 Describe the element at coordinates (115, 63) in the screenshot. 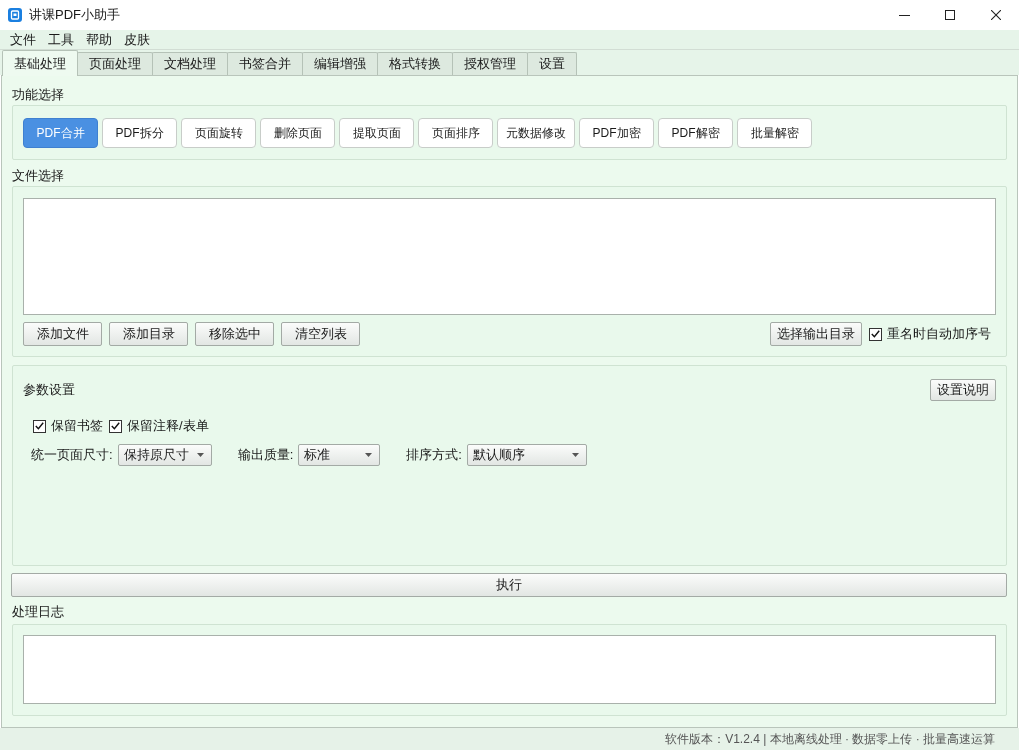

I see `tab: 页面处理` at that location.